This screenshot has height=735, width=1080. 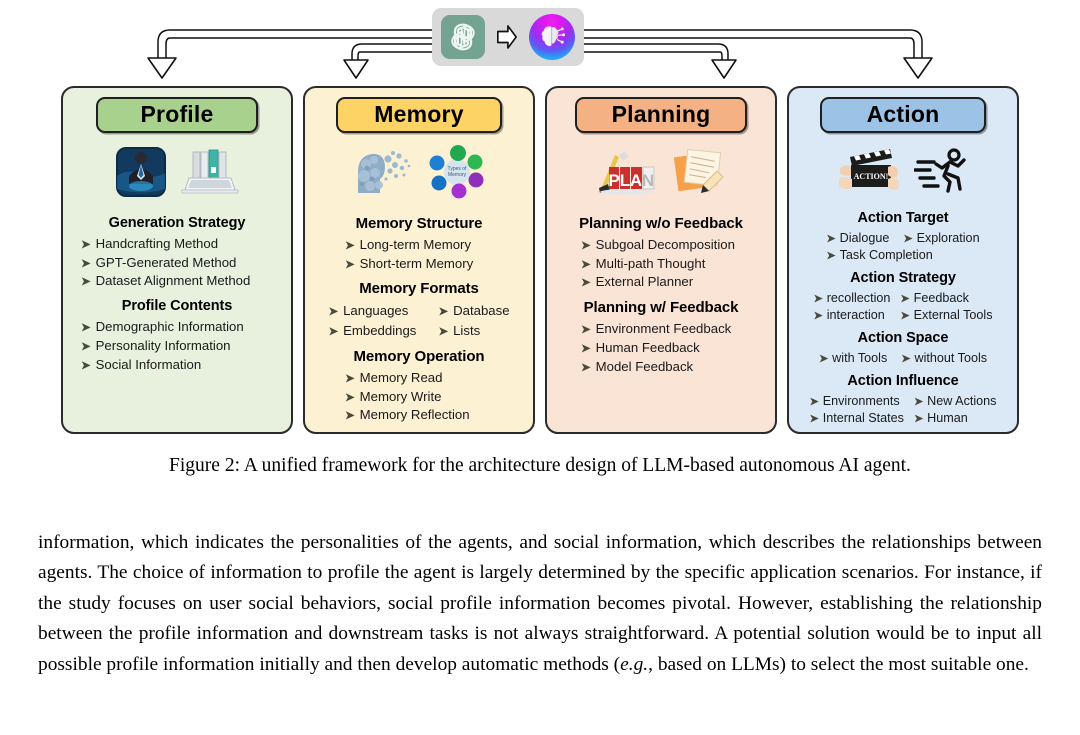 I want to click on section-title: Memory Formats, so click(x=419, y=289).